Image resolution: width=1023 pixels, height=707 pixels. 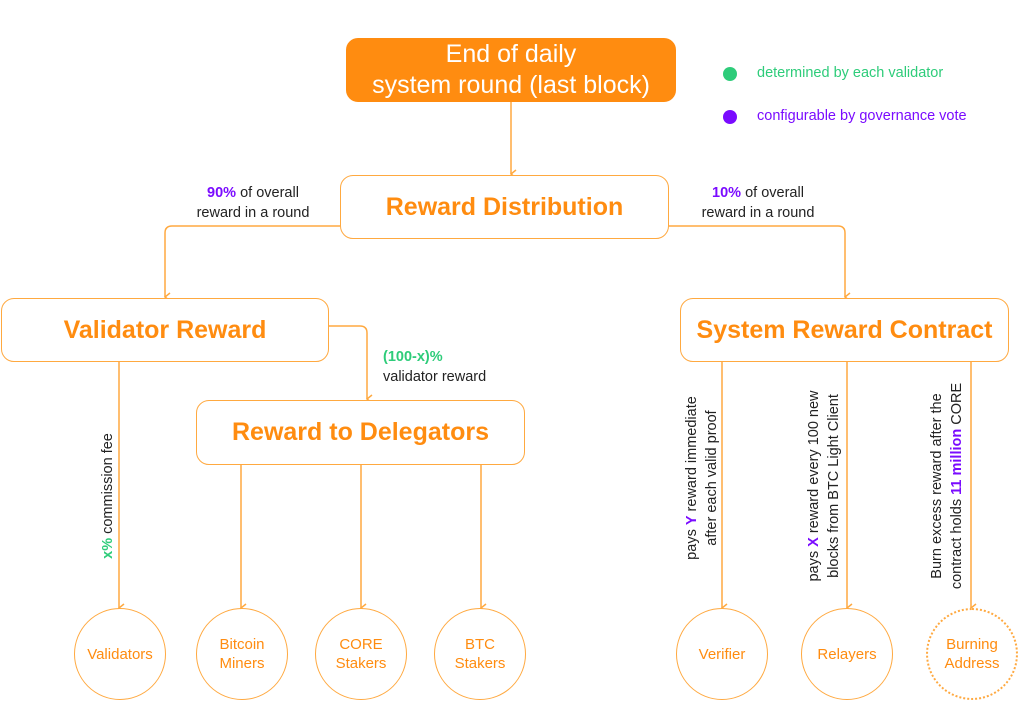 I want to click on legend-label-validator: determined by each validator, so click(x=850, y=73).